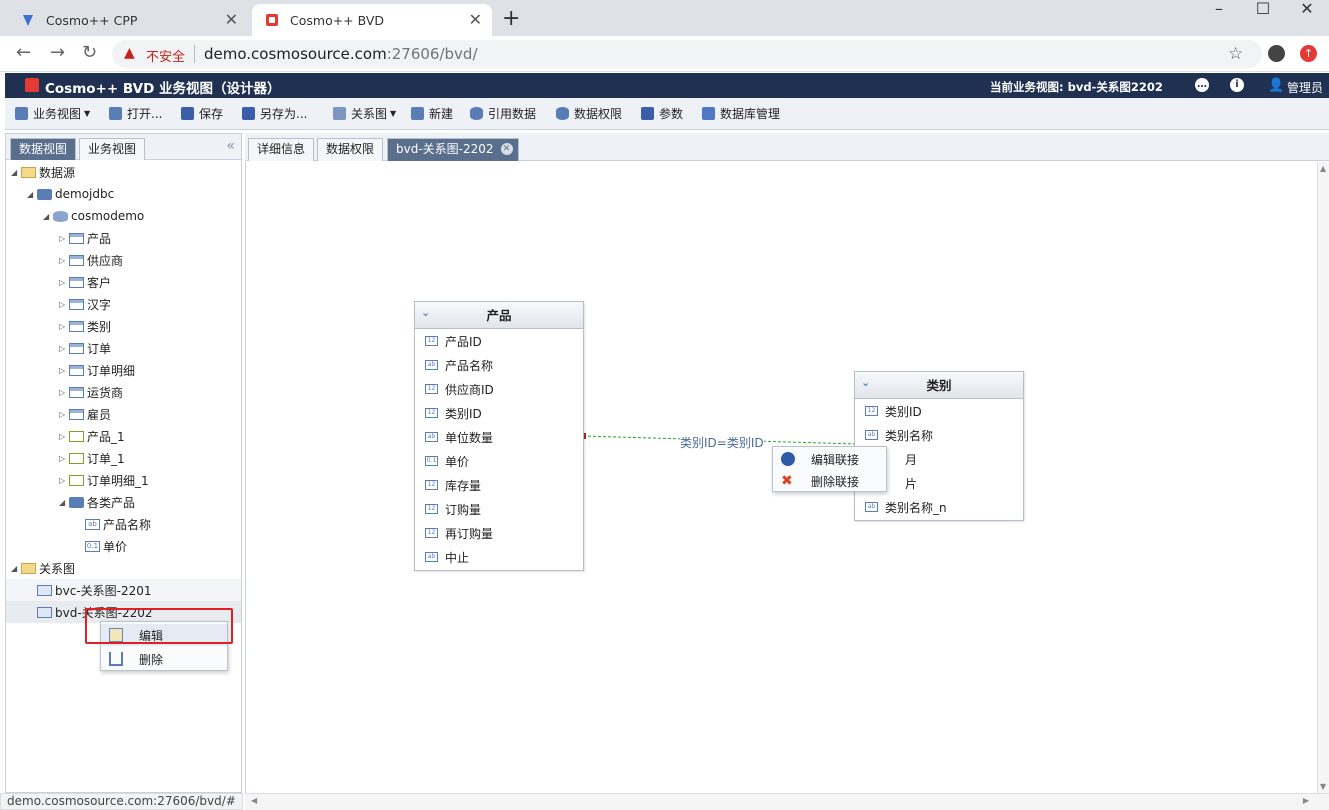 The height and width of the screenshot is (810, 1329). What do you see at coordinates (1306, 800) in the screenshot?
I see `scroll-right-icon: ▶` at bounding box center [1306, 800].